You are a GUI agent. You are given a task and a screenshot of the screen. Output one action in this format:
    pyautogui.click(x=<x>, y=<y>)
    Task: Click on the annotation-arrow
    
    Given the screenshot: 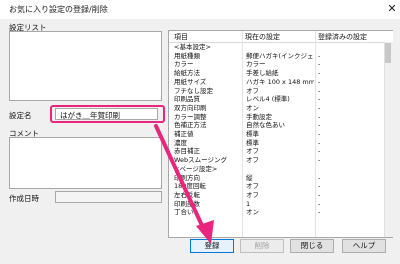 What is the action you would take?
    pyautogui.click(x=184, y=184)
    